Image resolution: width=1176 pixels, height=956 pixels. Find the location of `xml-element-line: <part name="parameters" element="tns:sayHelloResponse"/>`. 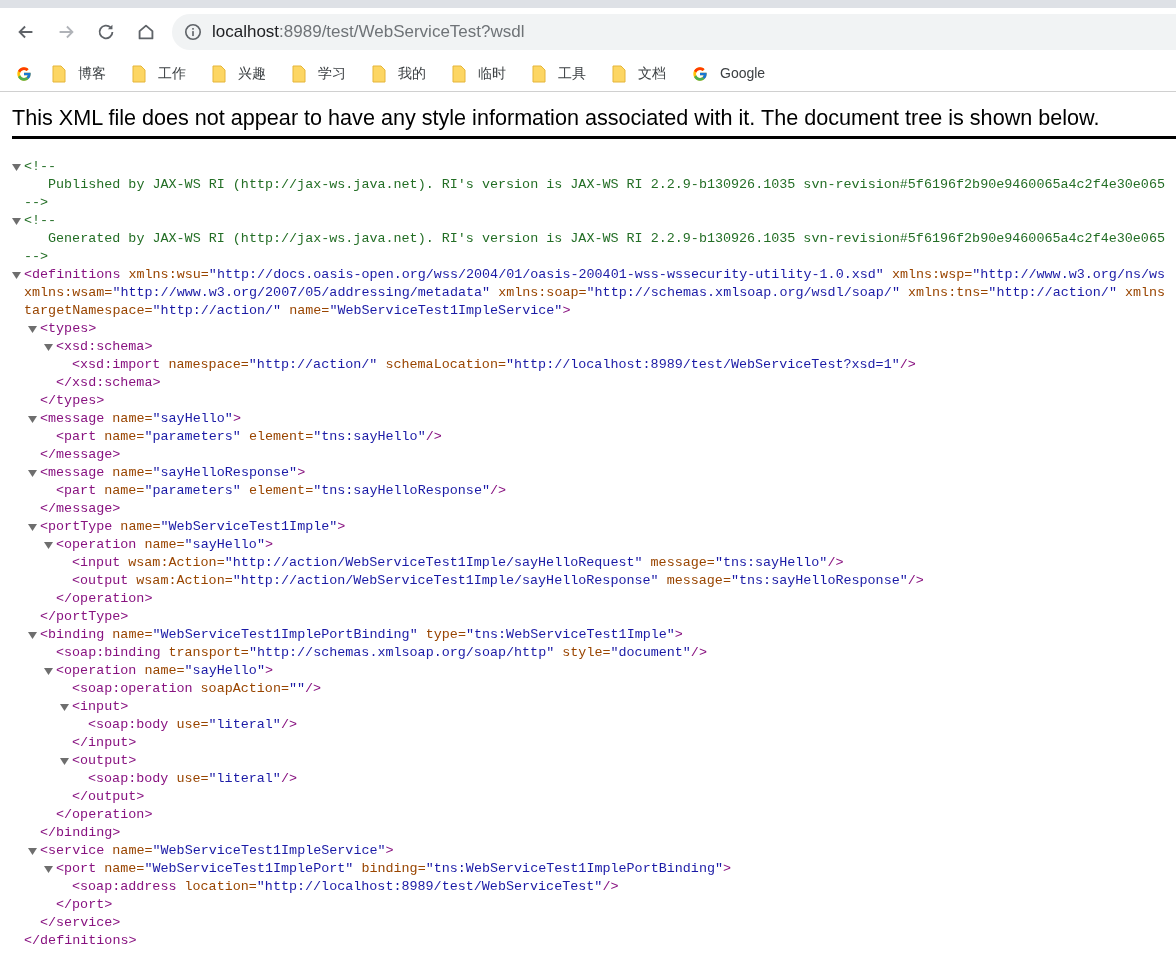

xml-element-line: <part name="parameters" element="tns:sayHelloResponse"/> is located at coordinates (281, 491).